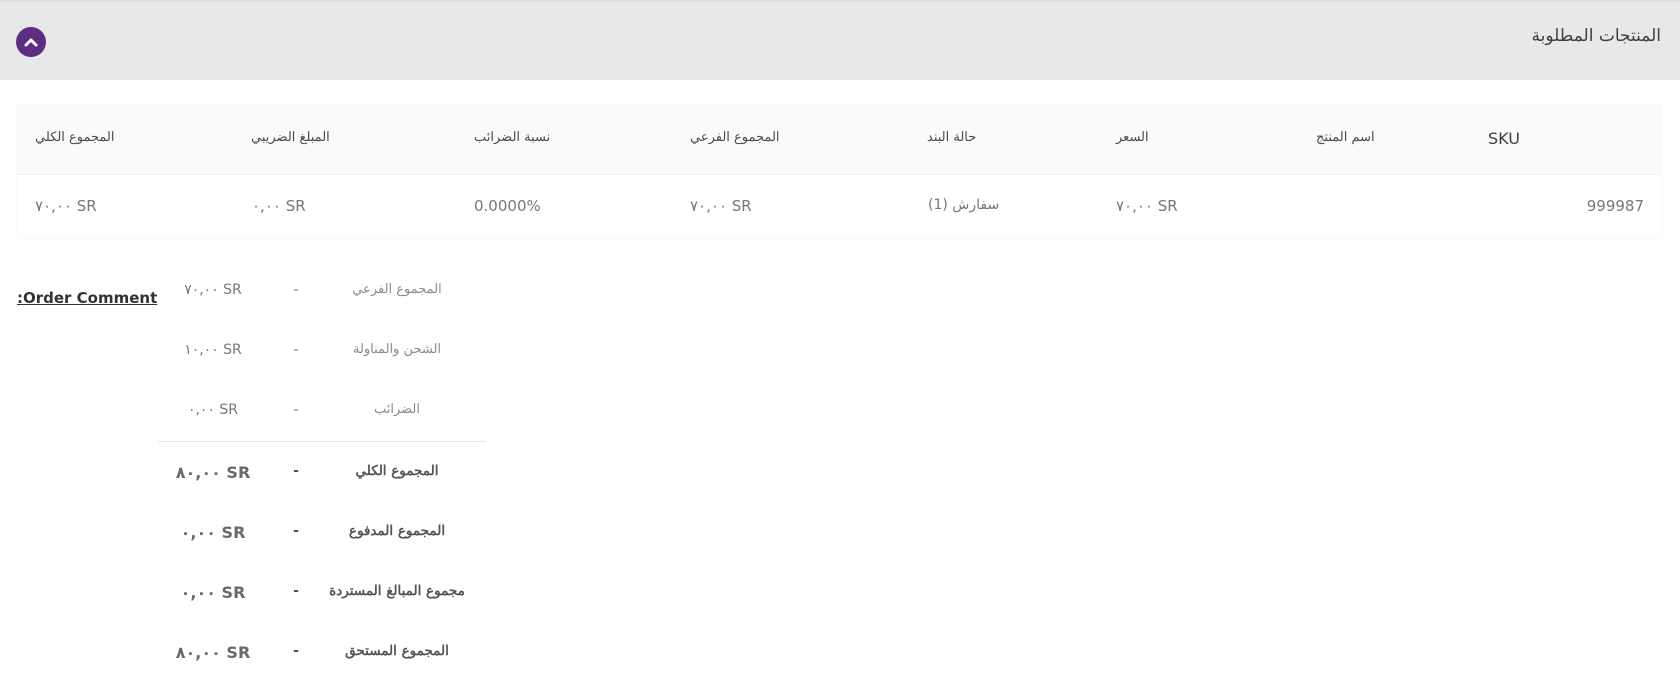  Describe the element at coordinates (721, 206) in the screenshot. I see `cell-subtotal: ٧٠,٠٠ SR` at that location.